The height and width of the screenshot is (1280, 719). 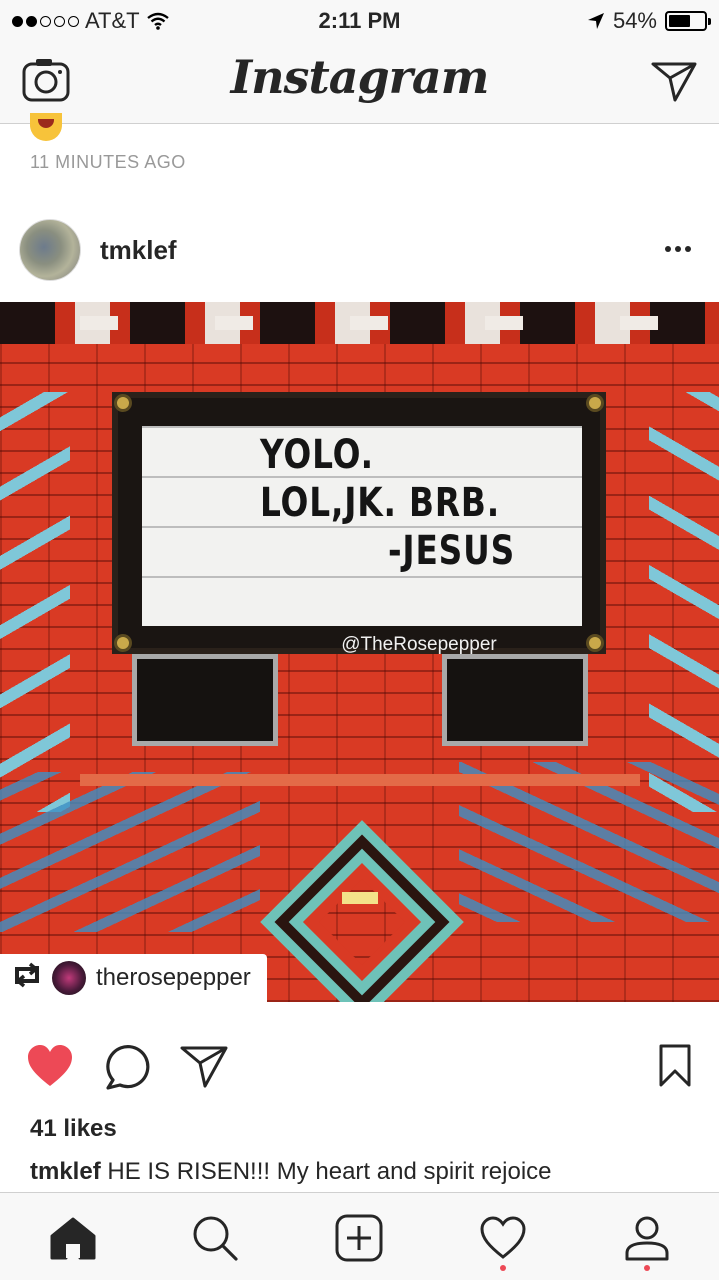 What do you see at coordinates (362, 911) in the screenshot?
I see `diamond-pattern` at bounding box center [362, 911].